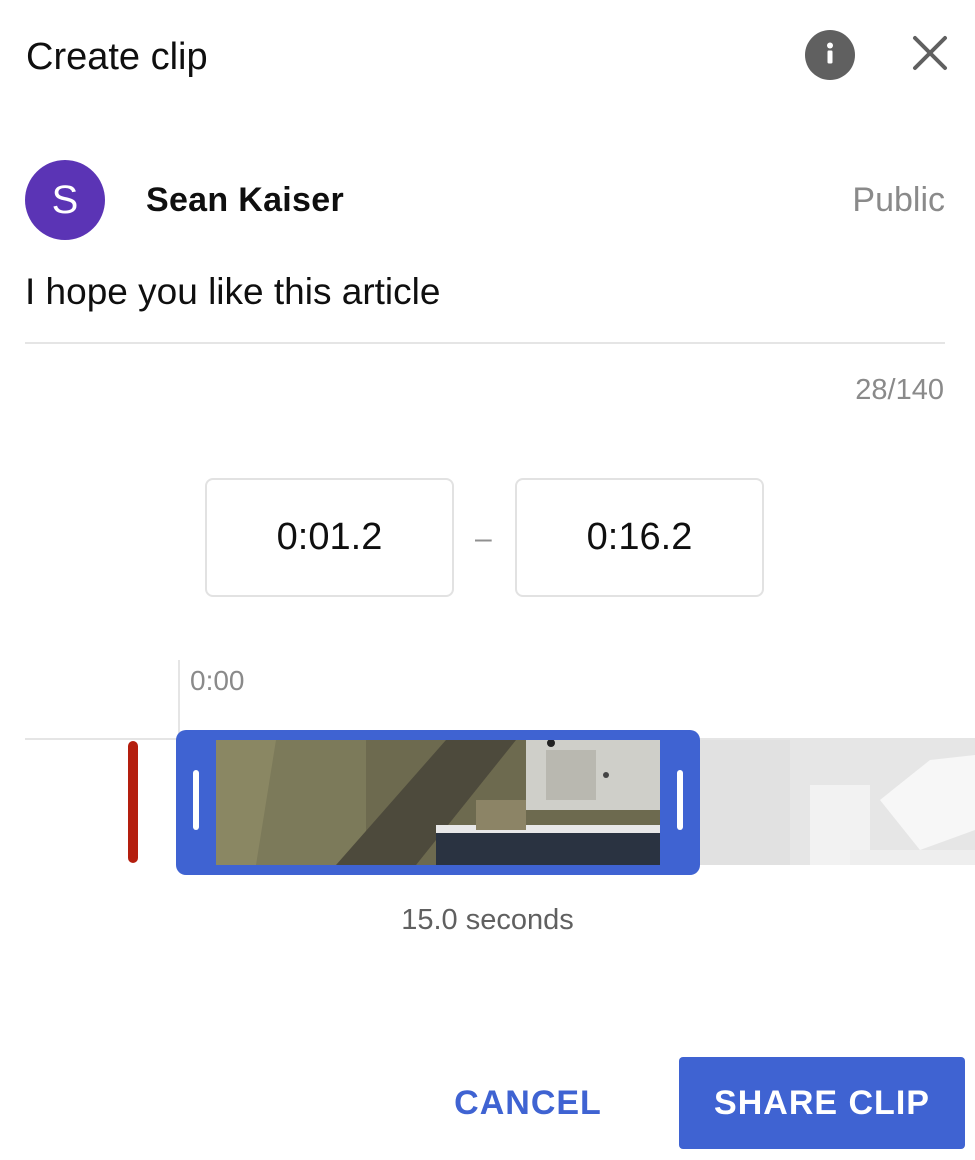 The width and height of the screenshot is (975, 1160). Describe the element at coordinates (680, 800) in the screenshot. I see `clip-end-handle` at that location.